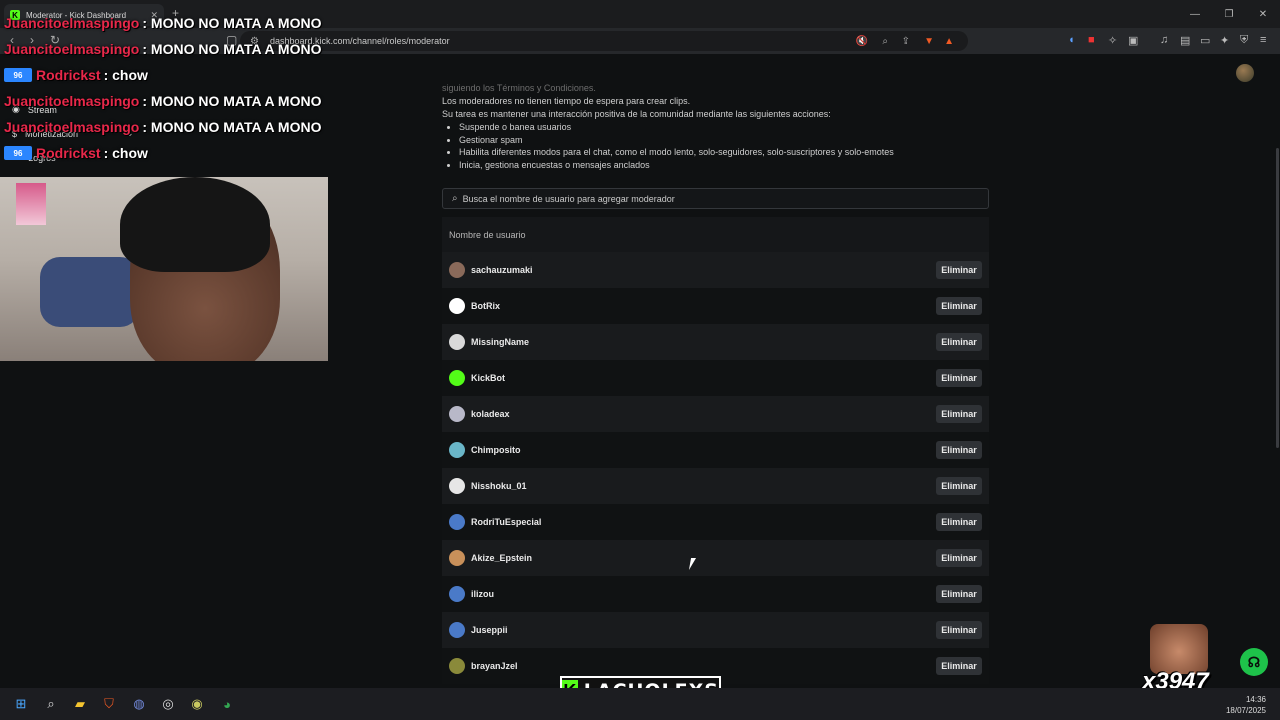  Describe the element at coordinates (1205, 40) in the screenshot. I see `wallet-panel-icon: ▭` at that location.